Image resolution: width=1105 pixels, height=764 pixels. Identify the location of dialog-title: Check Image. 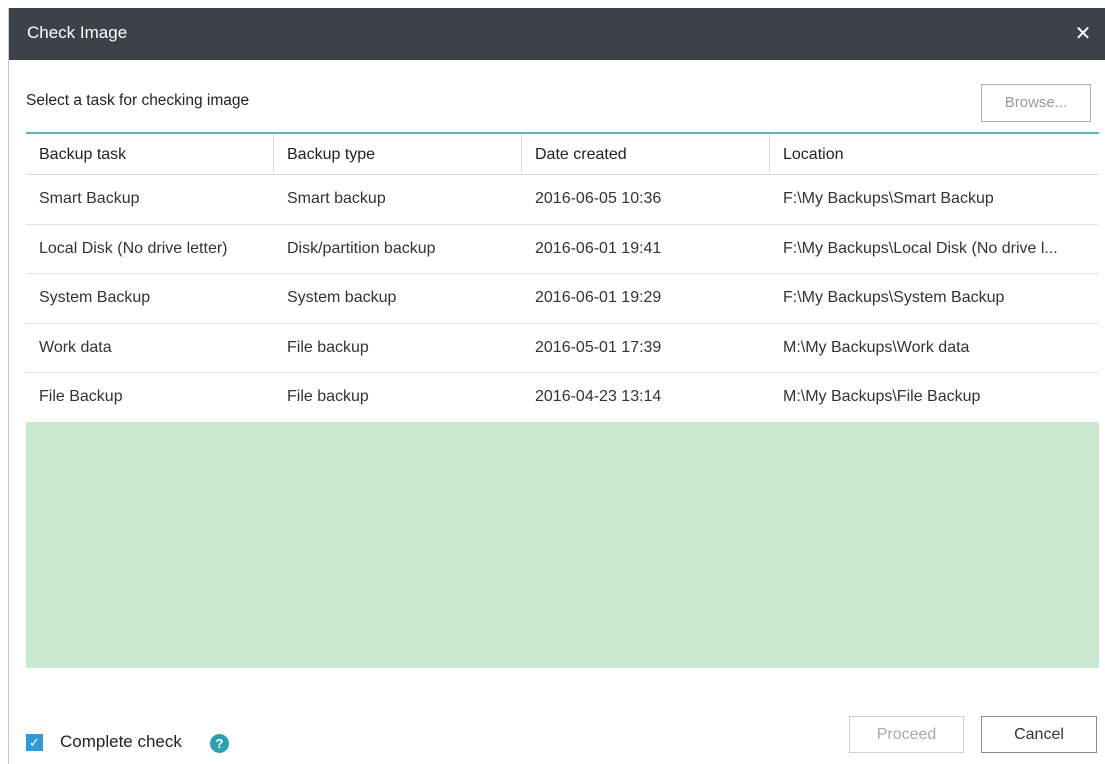
(77, 32).